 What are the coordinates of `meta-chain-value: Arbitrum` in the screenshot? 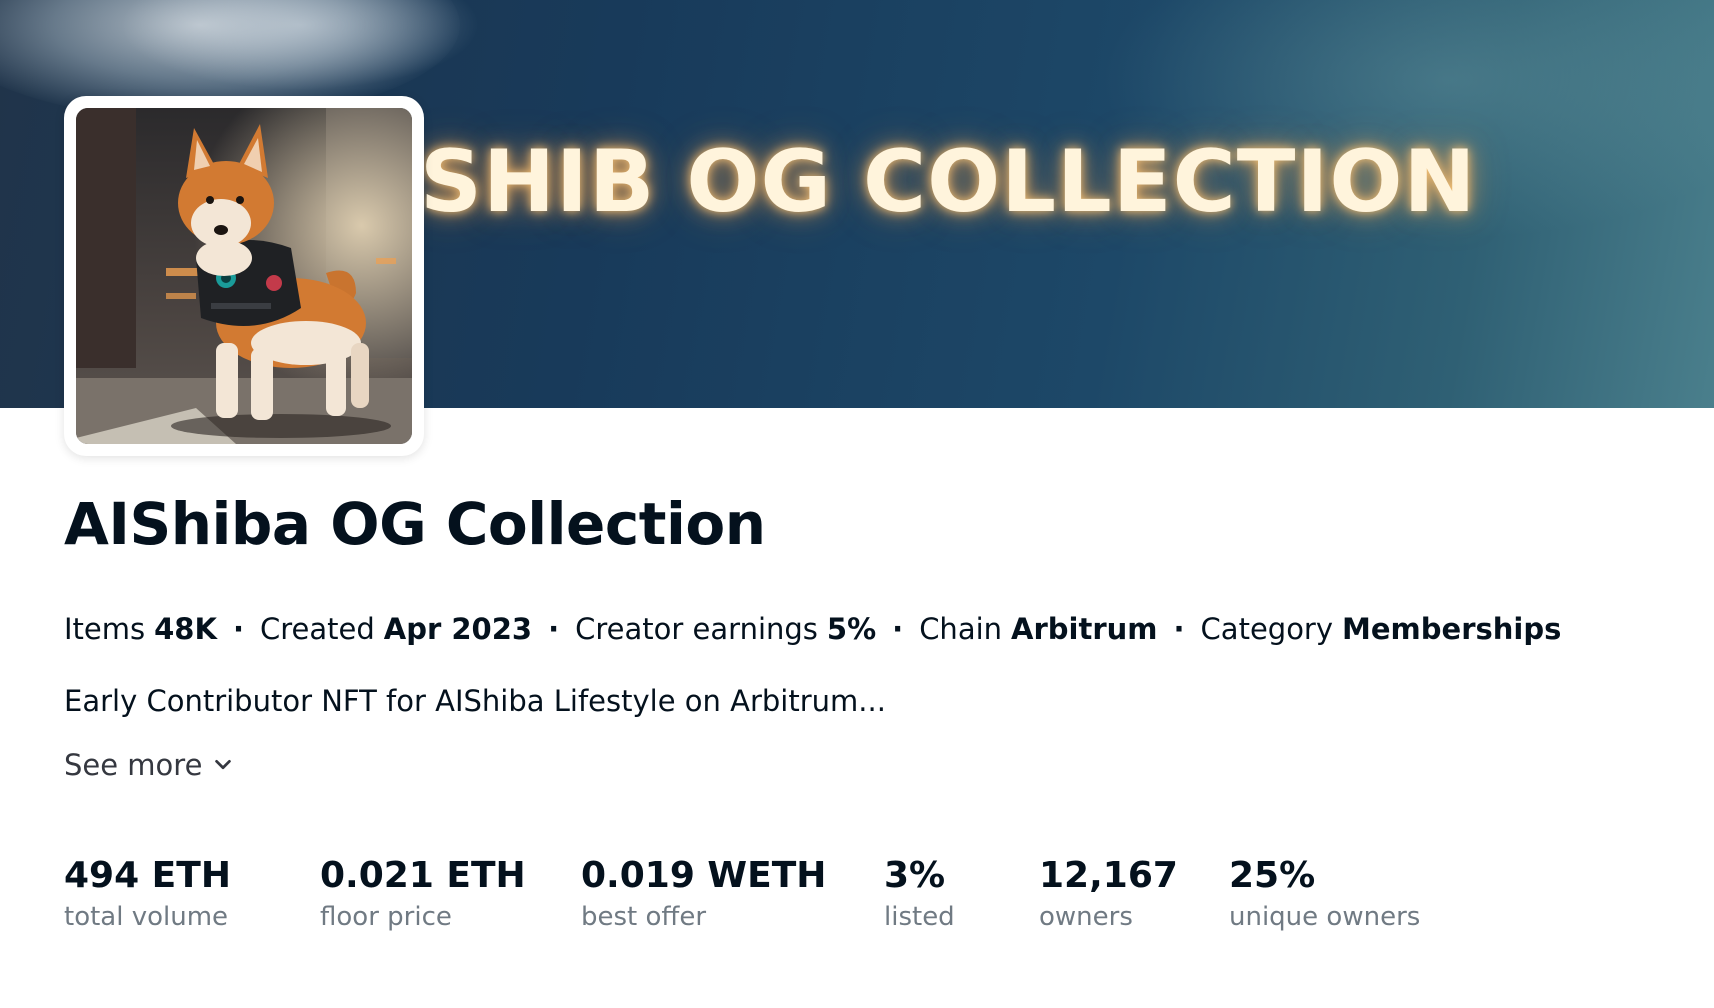 It's located at (1084, 629).